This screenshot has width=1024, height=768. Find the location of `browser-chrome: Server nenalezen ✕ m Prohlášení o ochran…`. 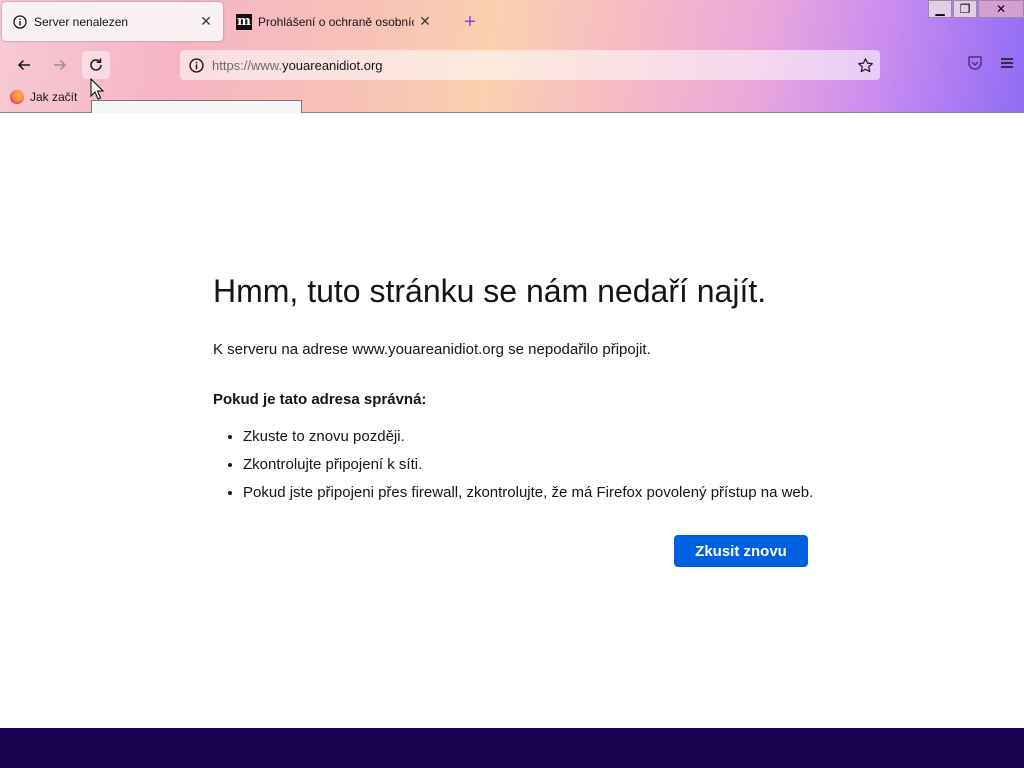

browser-chrome: Server nenalezen ✕ m Prohlášení o ochran… is located at coordinates (512, 56).